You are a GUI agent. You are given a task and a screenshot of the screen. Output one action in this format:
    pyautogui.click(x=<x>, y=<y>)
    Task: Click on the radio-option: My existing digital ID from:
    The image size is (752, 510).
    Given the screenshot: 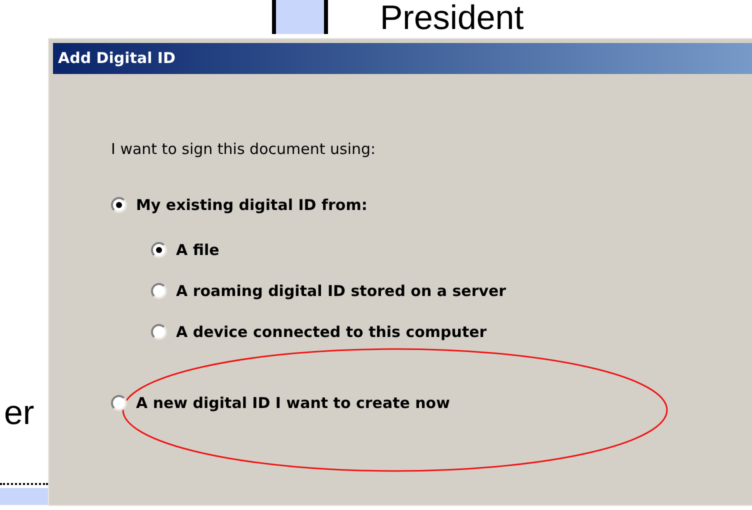 What is the action you would take?
    pyautogui.click(x=431, y=205)
    